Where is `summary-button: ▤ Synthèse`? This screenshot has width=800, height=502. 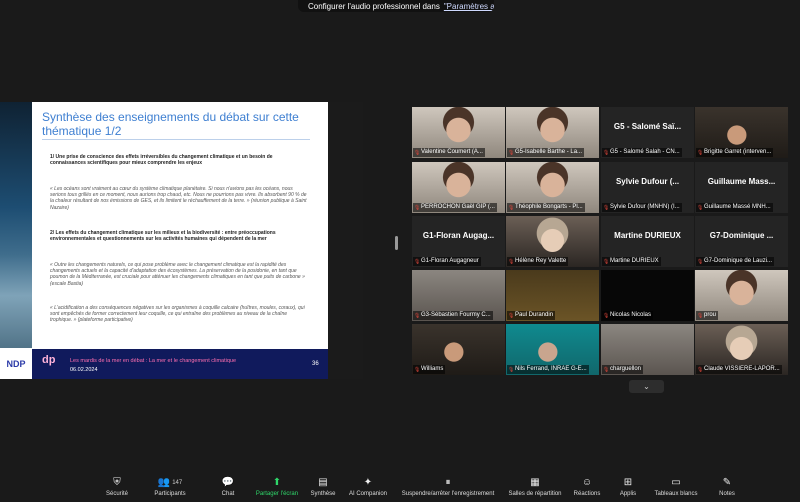
summary-button: ▤ Synthèse is located at coordinates (323, 486).